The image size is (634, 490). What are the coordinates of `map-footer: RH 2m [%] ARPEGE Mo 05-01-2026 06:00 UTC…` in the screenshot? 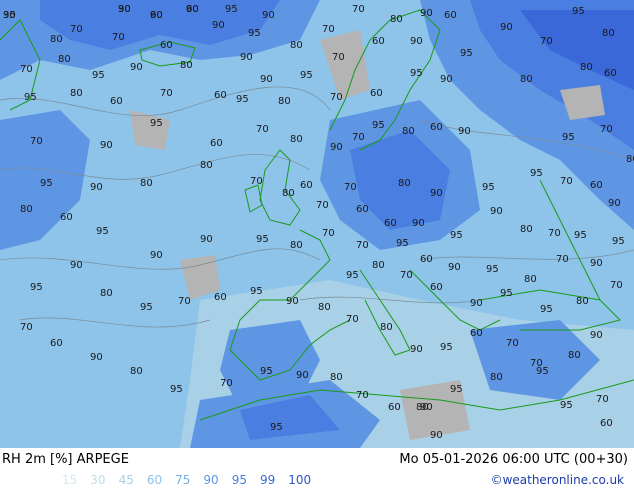 It's located at (317, 469).